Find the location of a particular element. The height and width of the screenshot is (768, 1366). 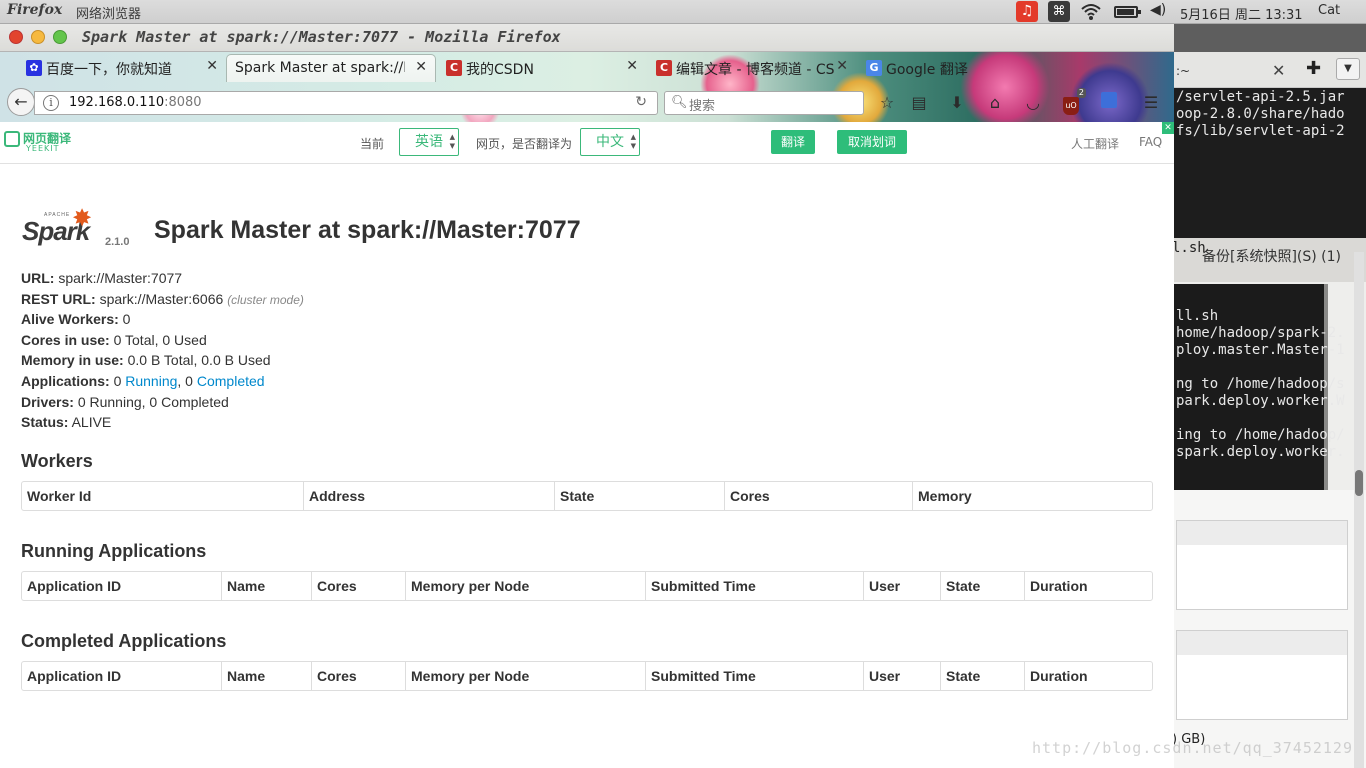

workers-table: Worker Id Address State Cores Memory is located at coordinates (587, 496).